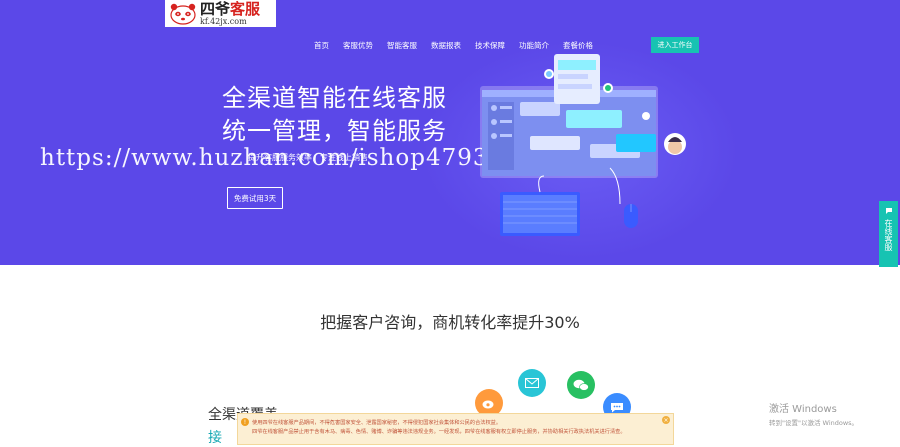  What do you see at coordinates (585, 144) in the screenshot?
I see `hero-illustration` at bounding box center [585, 144].